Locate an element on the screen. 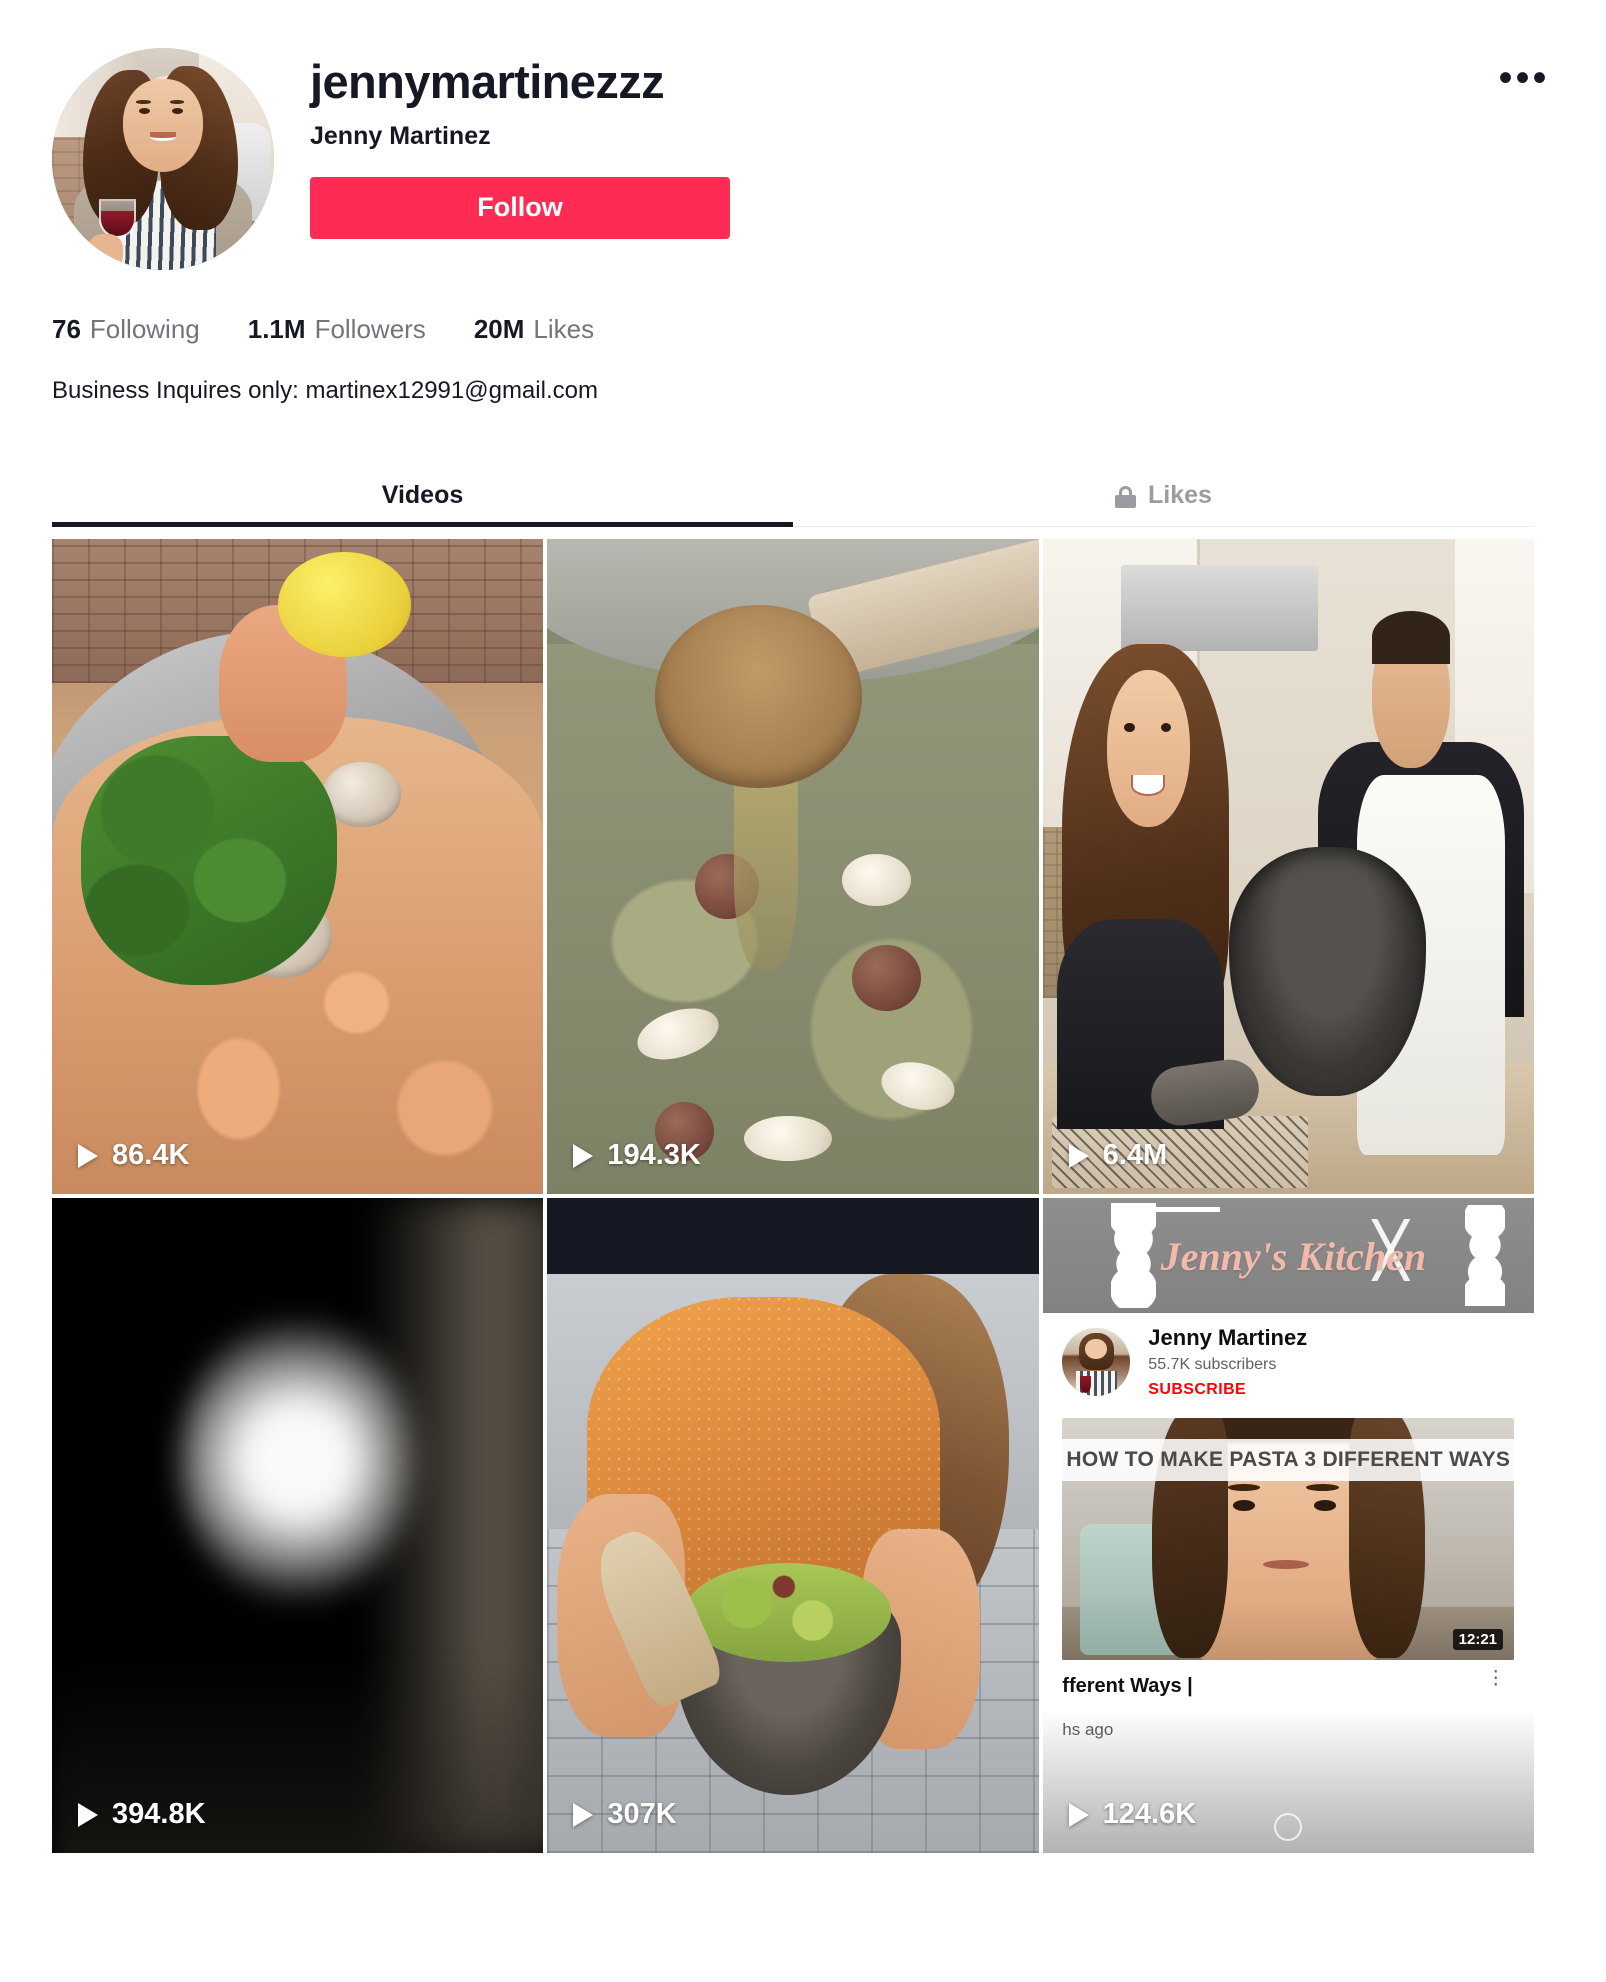 Image resolution: width=1606 pixels, height=1982 pixels. banner-title: Jenny's Kitchen is located at coordinates (1293, 1256).